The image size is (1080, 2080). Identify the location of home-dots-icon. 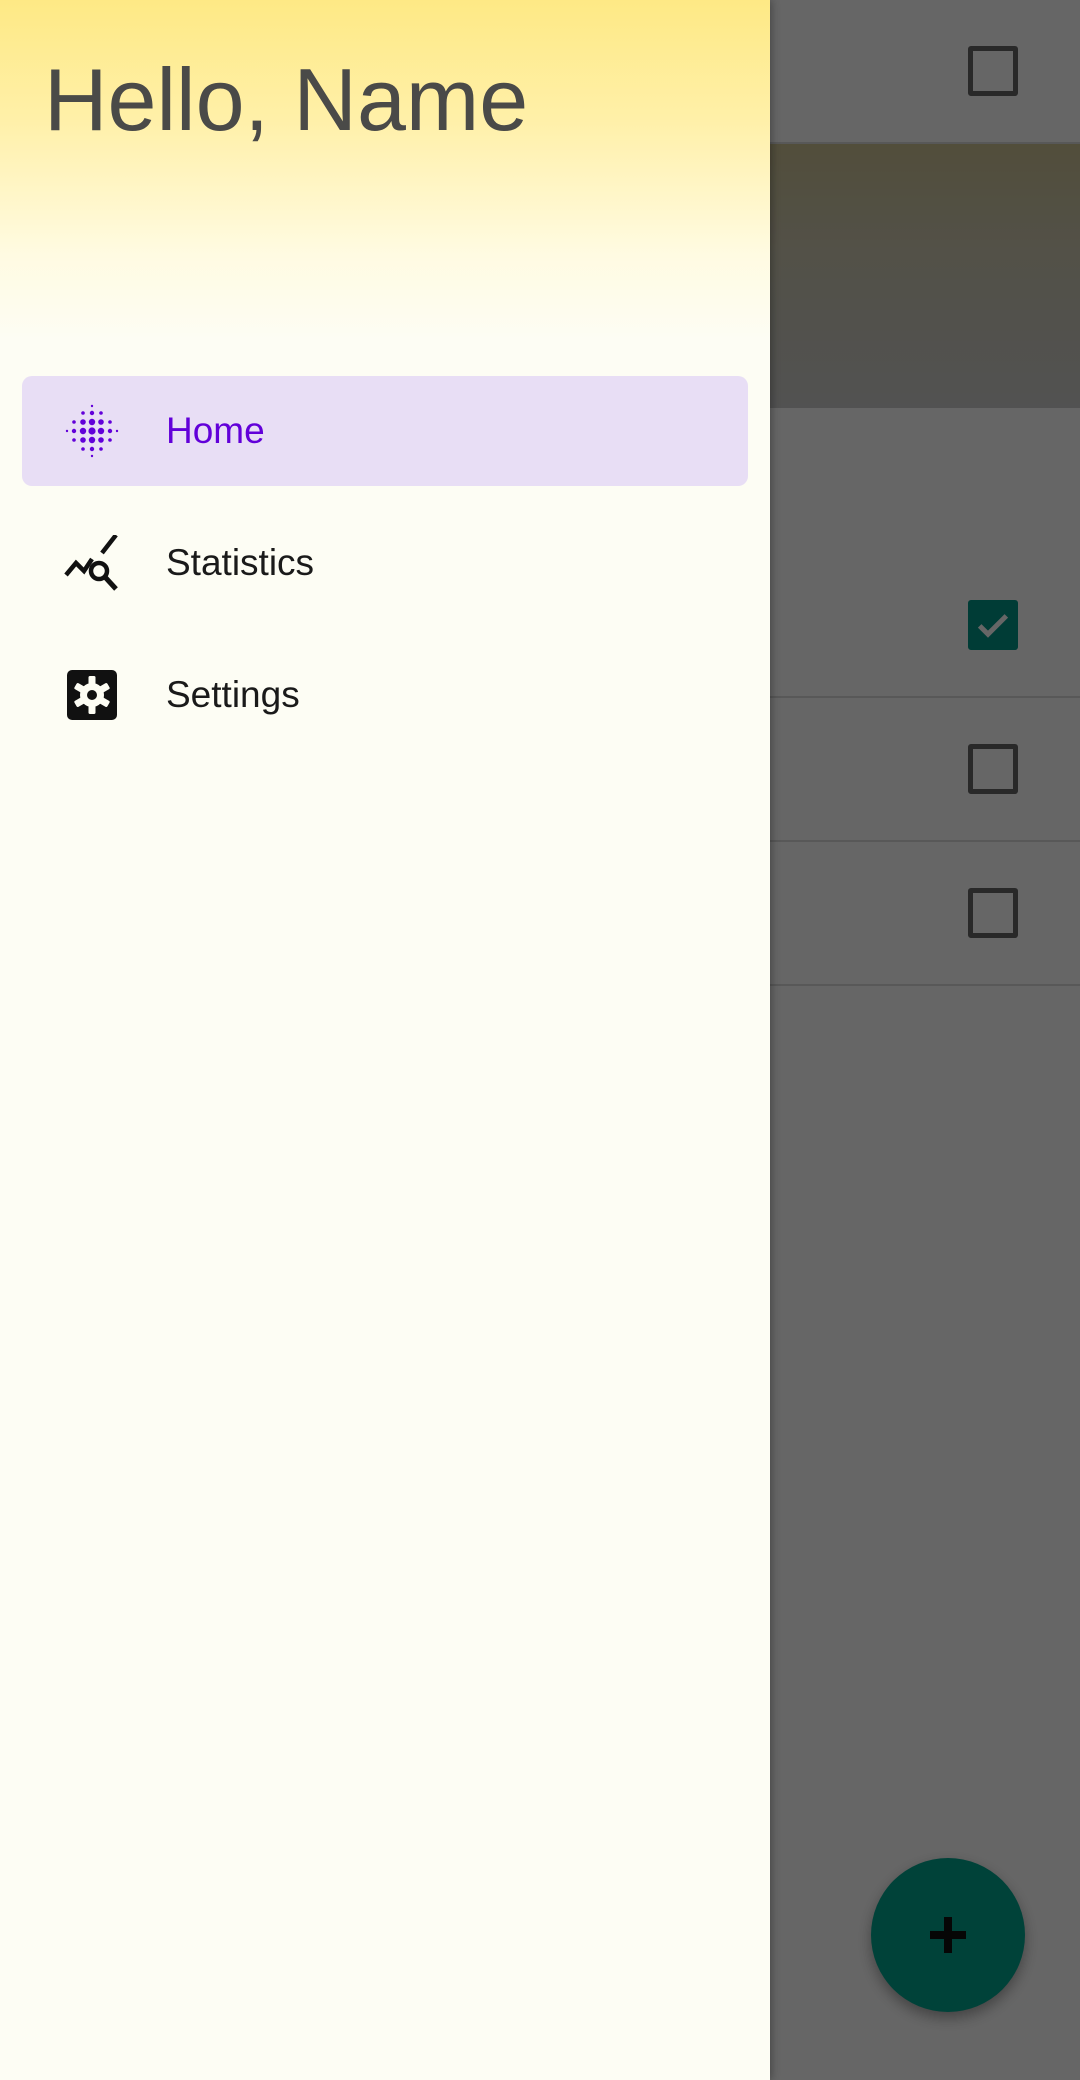
(92, 431).